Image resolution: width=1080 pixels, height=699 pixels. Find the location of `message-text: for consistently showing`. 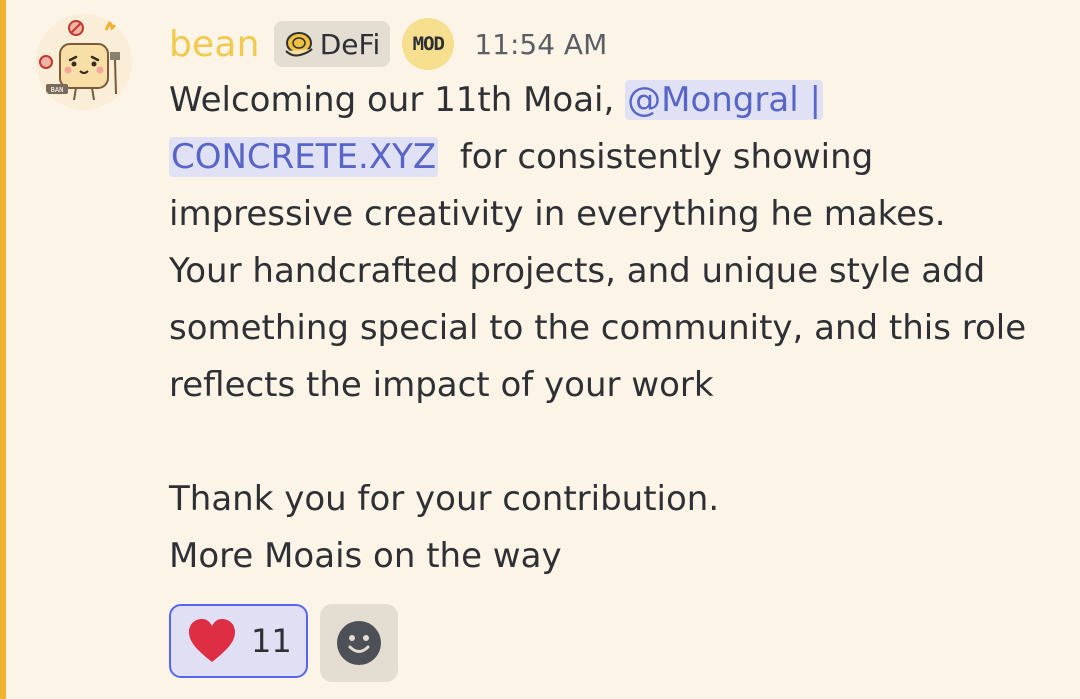

message-text: for consistently showing is located at coordinates (656, 157).